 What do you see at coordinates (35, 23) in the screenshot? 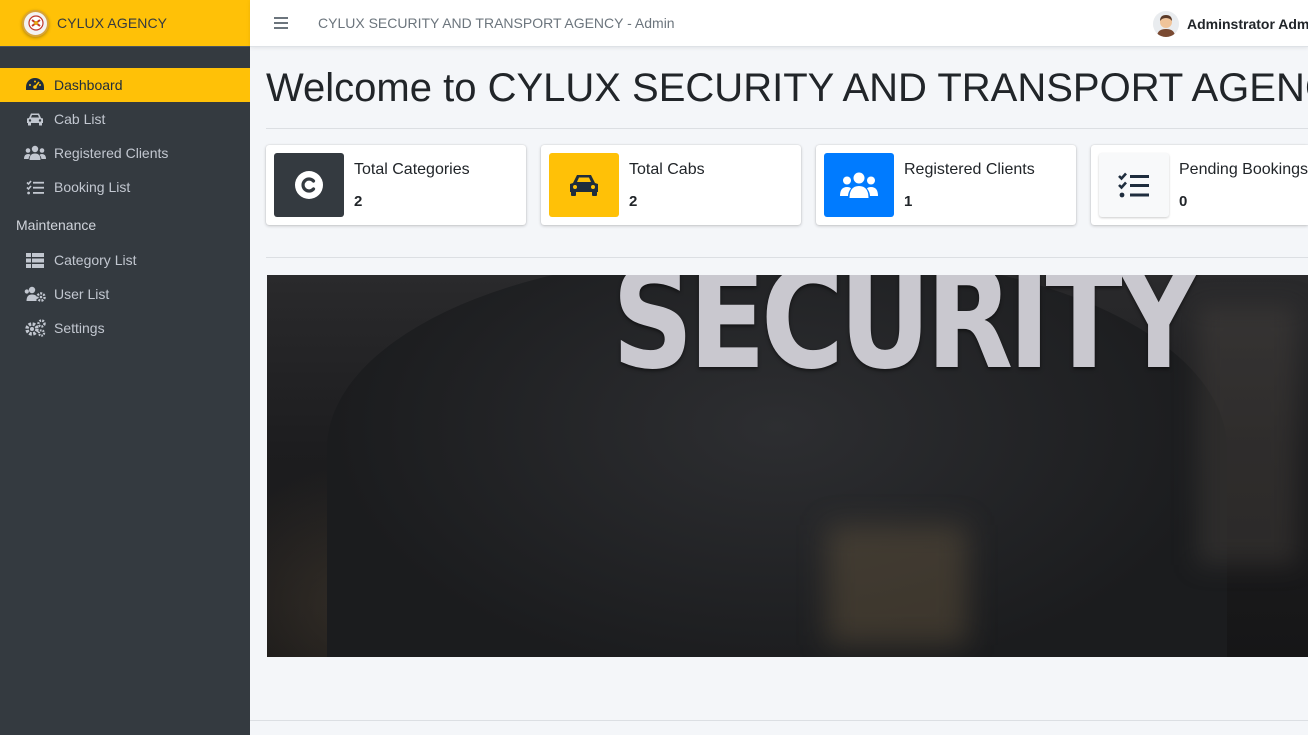
I see `brand-logo` at bounding box center [35, 23].